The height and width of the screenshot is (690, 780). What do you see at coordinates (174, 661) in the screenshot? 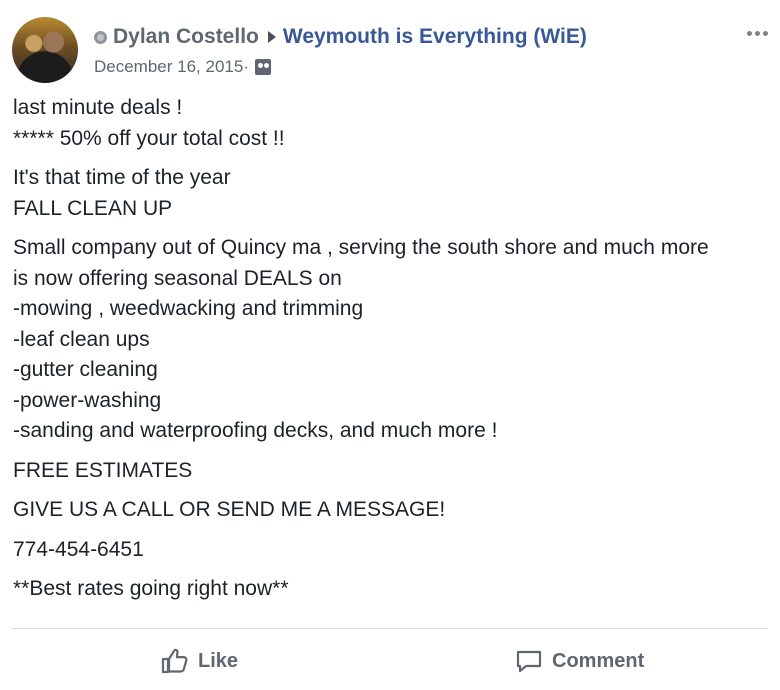
I see `thumbs-up-icon` at bounding box center [174, 661].